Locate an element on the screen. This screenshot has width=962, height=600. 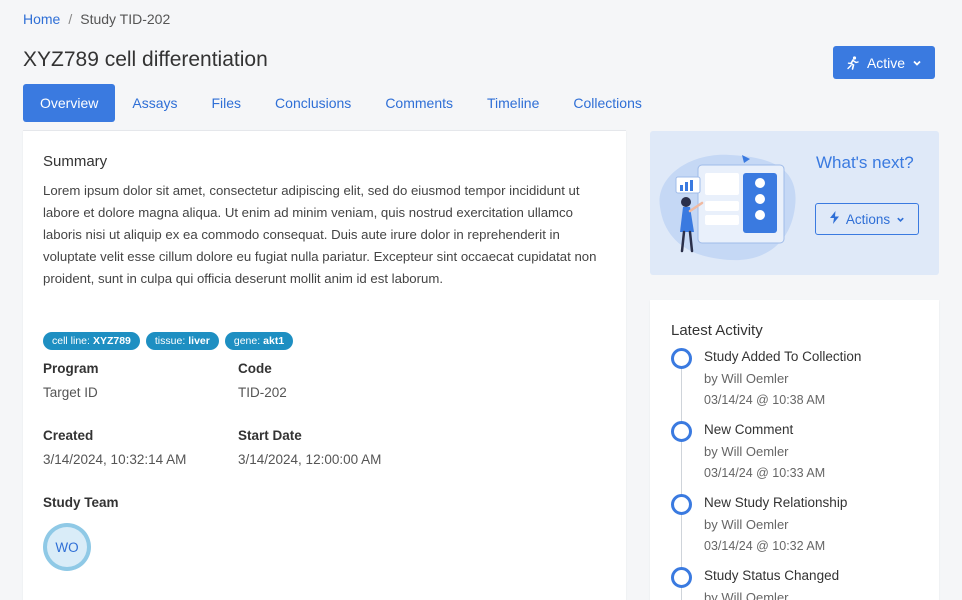
study-team-label: Study Team is located at coordinates (81, 502).